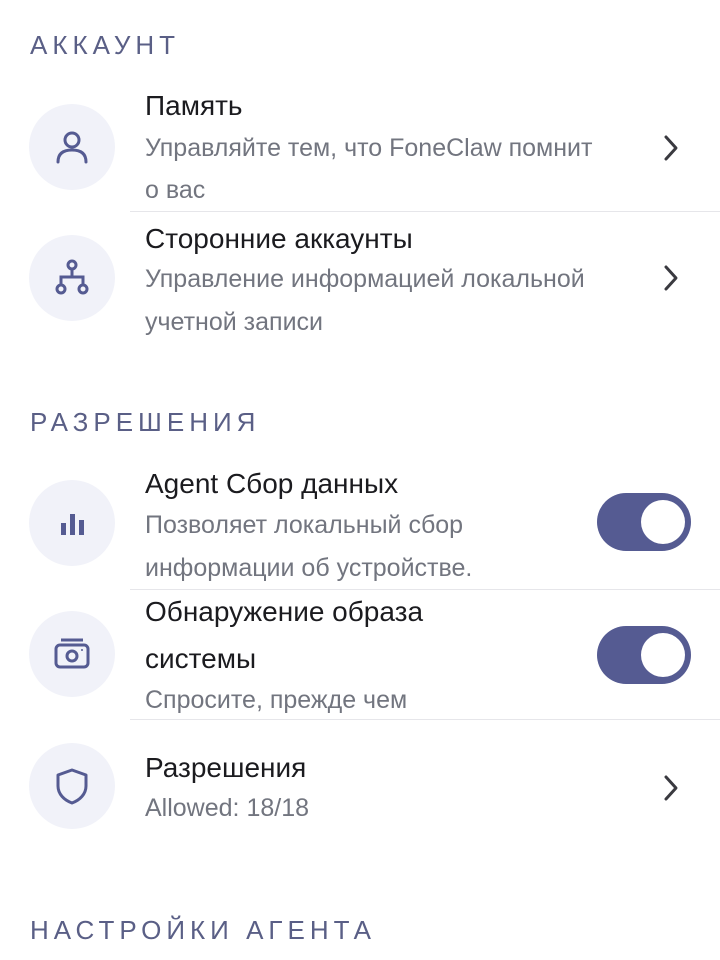 This screenshot has width=720, height=960. Describe the element at coordinates (203, 930) in the screenshot. I see `section-title-agent-settings: НАСТРОЙКИ АГЕНТА` at that location.